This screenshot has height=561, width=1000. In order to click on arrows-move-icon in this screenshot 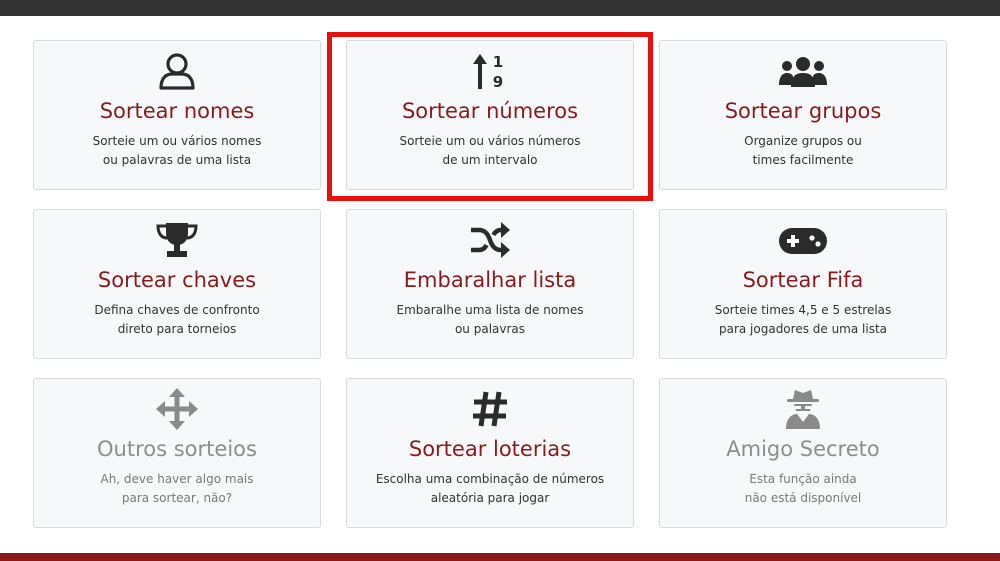, I will do `click(177, 409)`.